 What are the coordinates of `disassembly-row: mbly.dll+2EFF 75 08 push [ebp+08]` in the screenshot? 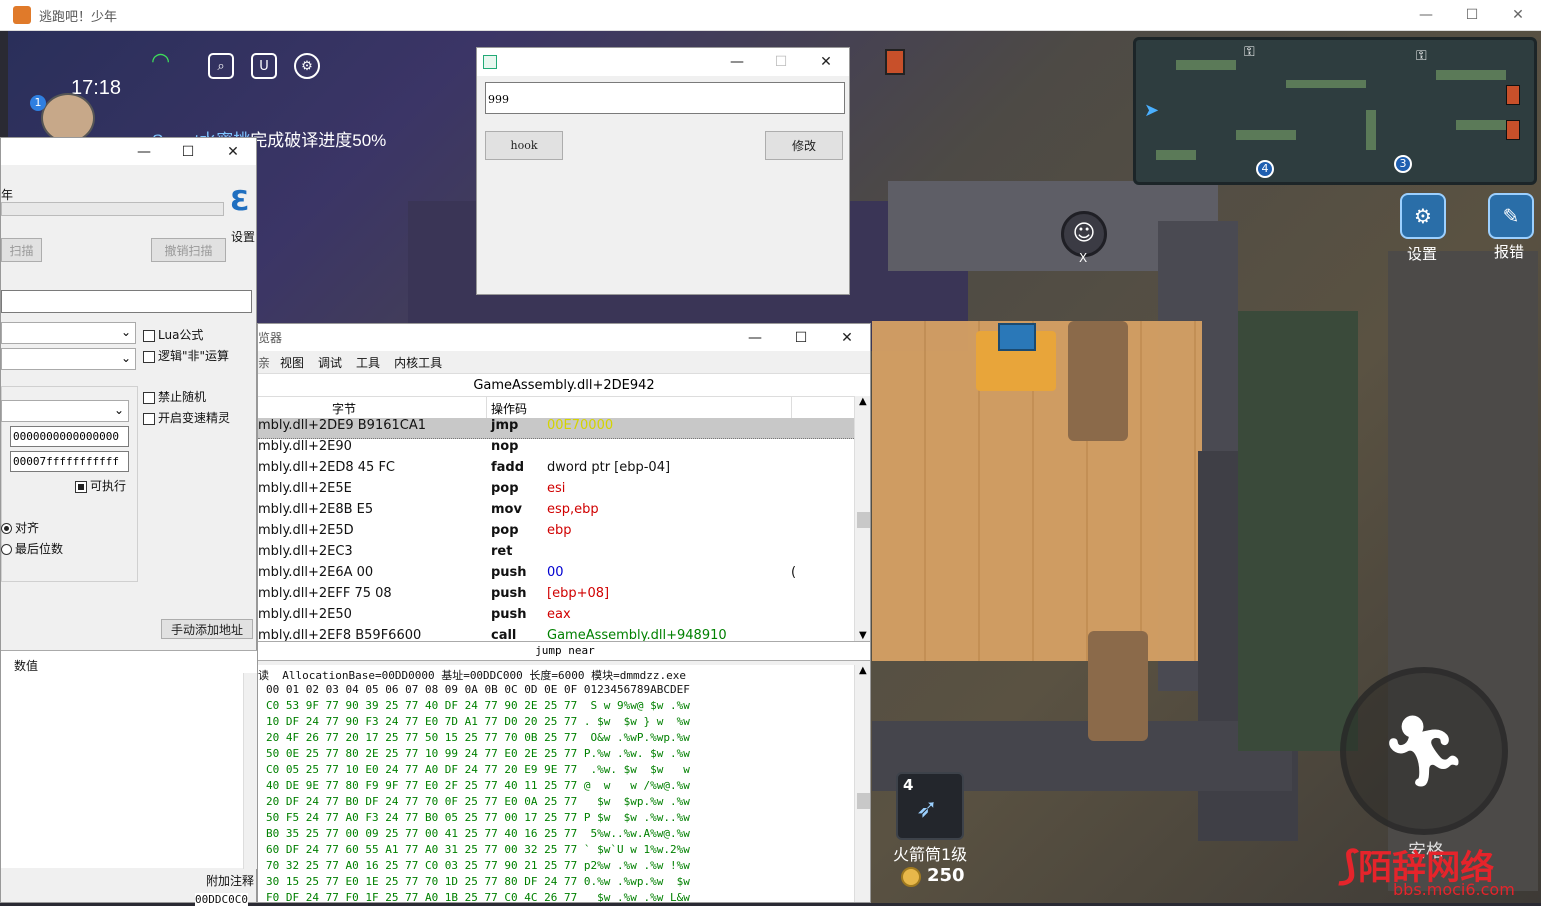 It's located at (556, 596).